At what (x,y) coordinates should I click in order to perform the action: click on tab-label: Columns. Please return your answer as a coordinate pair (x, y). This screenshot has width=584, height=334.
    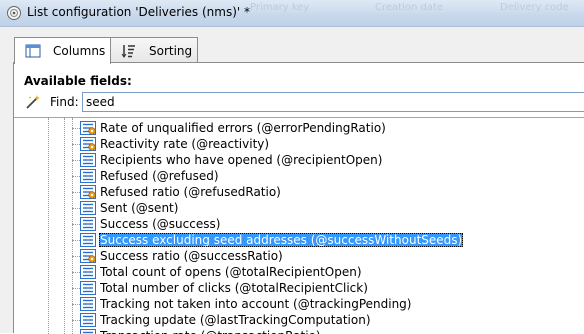
    Looking at the image, I should click on (79, 51).